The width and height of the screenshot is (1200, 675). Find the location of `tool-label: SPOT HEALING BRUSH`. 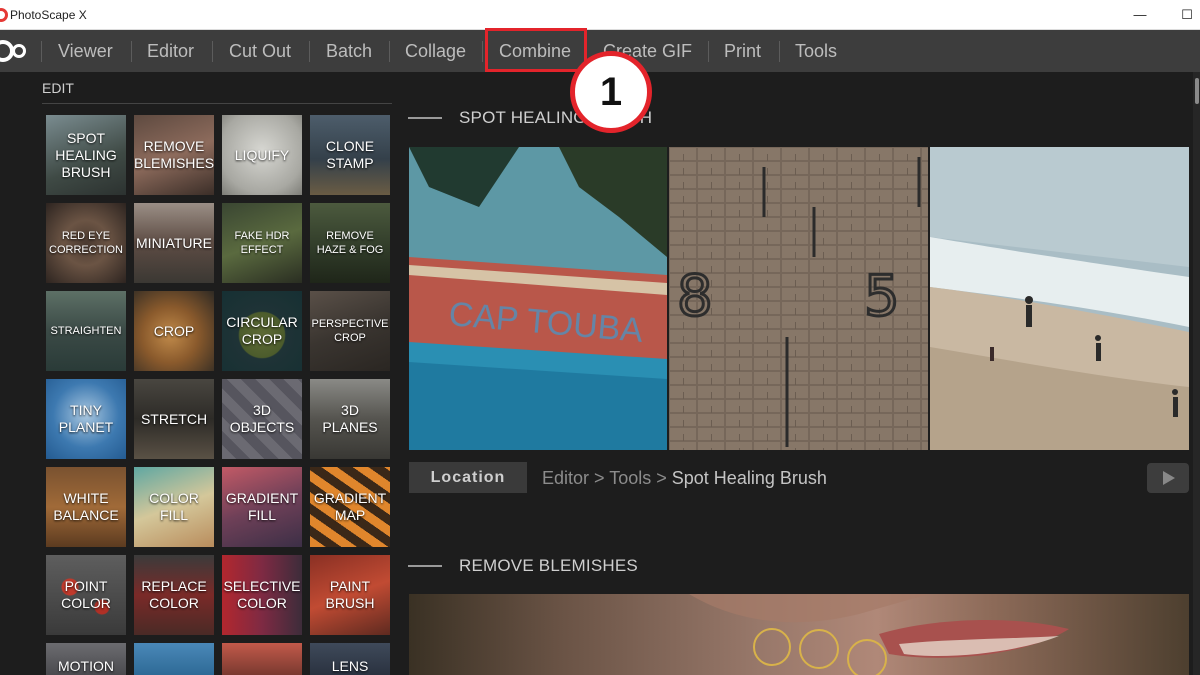

tool-label: SPOT HEALING BRUSH is located at coordinates (86, 154).